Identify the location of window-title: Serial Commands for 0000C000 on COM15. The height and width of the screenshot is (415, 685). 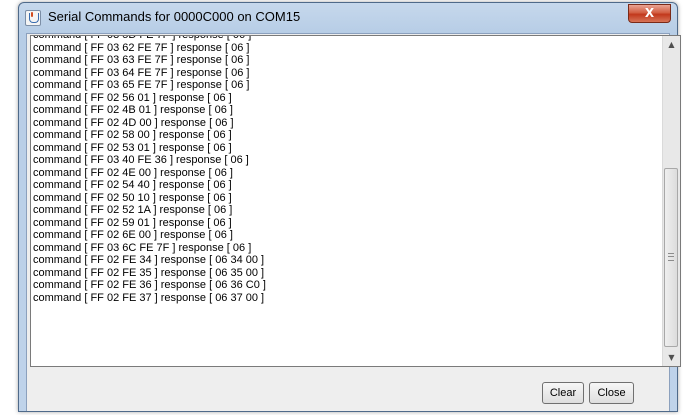
(174, 16).